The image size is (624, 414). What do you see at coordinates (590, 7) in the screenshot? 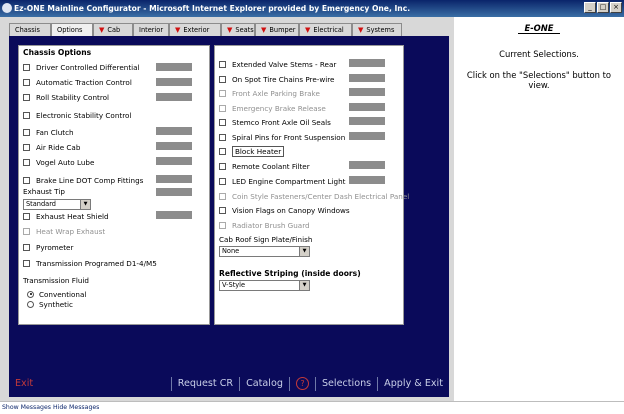
I see `minimize-button: _` at bounding box center [590, 7].